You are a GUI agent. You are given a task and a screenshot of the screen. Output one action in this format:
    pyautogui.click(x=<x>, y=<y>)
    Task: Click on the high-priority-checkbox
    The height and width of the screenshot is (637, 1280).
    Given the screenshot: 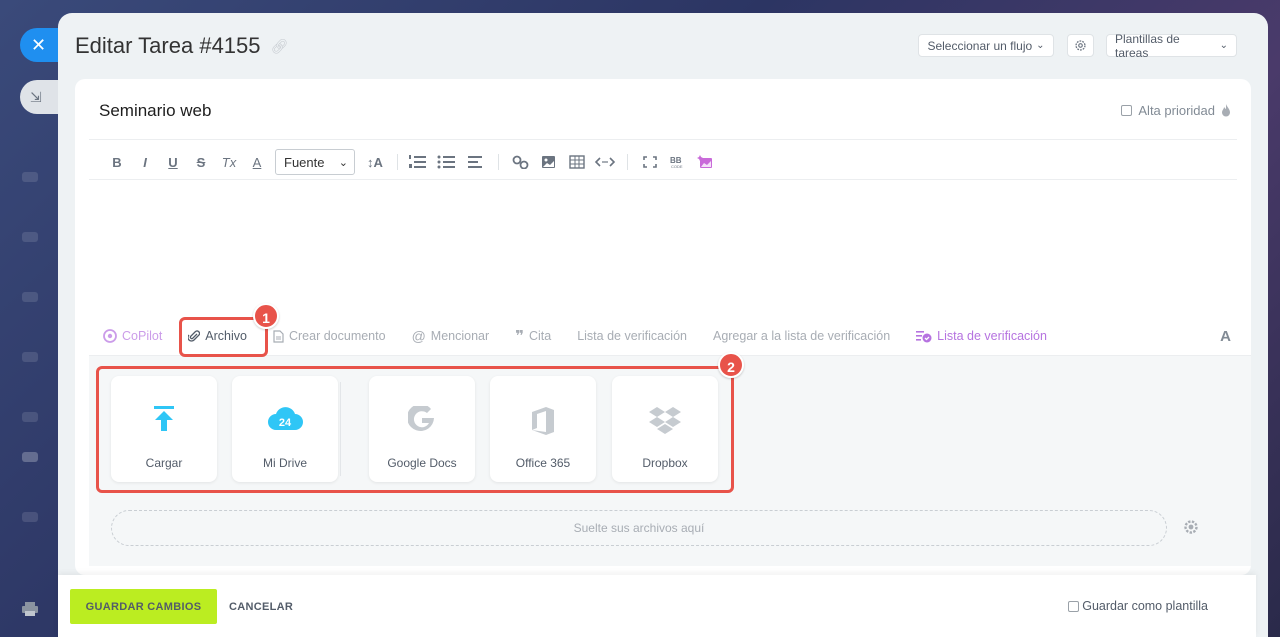 What is the action you would take?
    pyautogui.click(x=1127, y=110)
    